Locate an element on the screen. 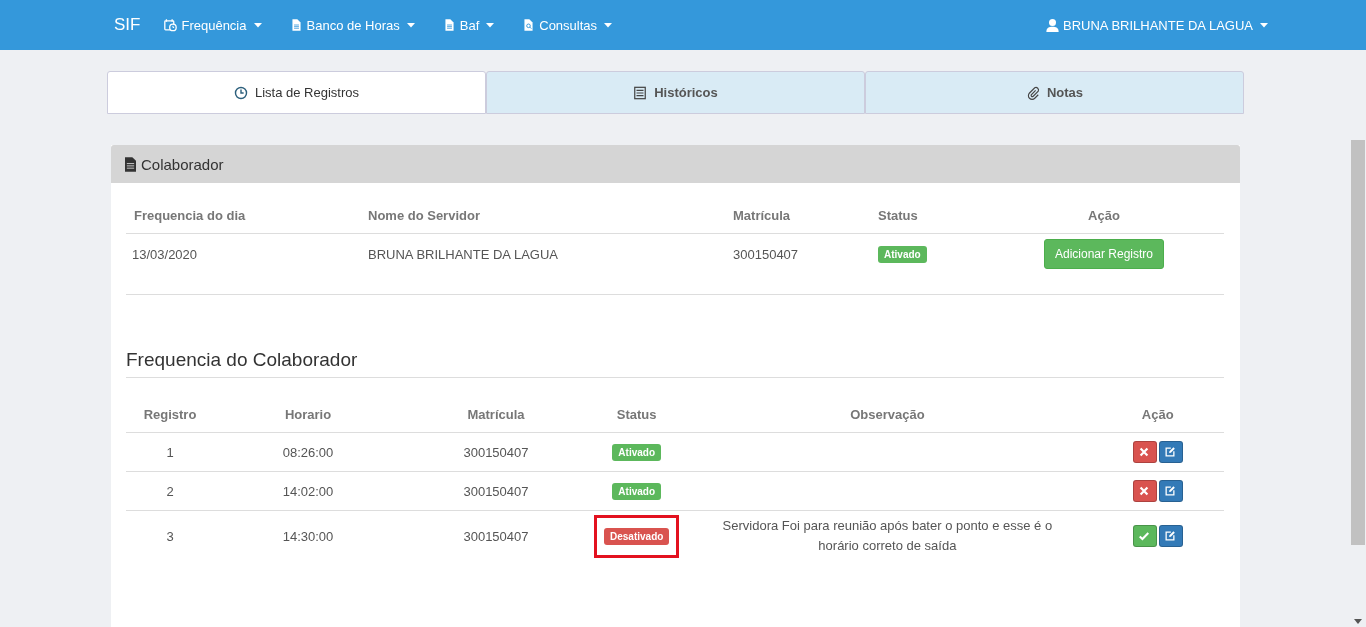 The height and width of the screenshot is (627, 1366). checkmark-icon is located at coordinates (1143, 536).